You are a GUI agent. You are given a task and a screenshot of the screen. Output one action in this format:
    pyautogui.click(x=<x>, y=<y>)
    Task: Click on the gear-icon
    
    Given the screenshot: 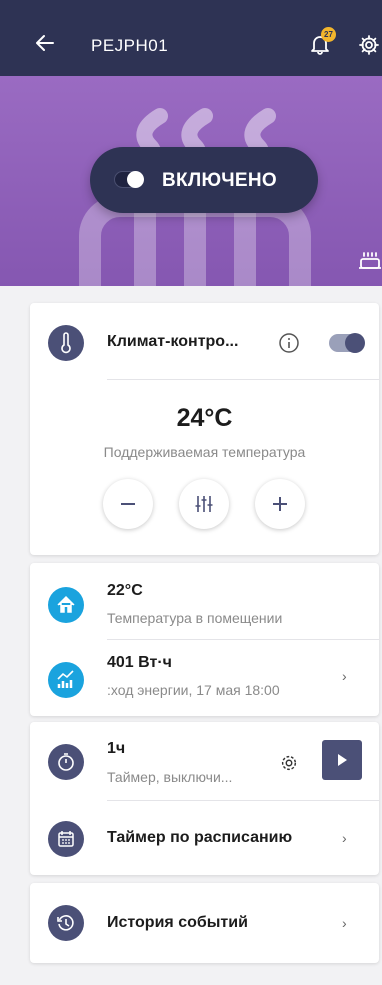 What is the action you would take?
    pyautogui.click(x=369, y=45)
    